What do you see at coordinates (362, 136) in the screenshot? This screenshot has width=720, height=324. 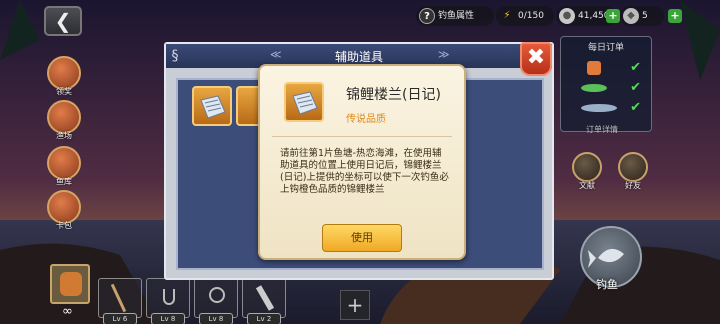 I see `divider` at bounding box center [362, 136].